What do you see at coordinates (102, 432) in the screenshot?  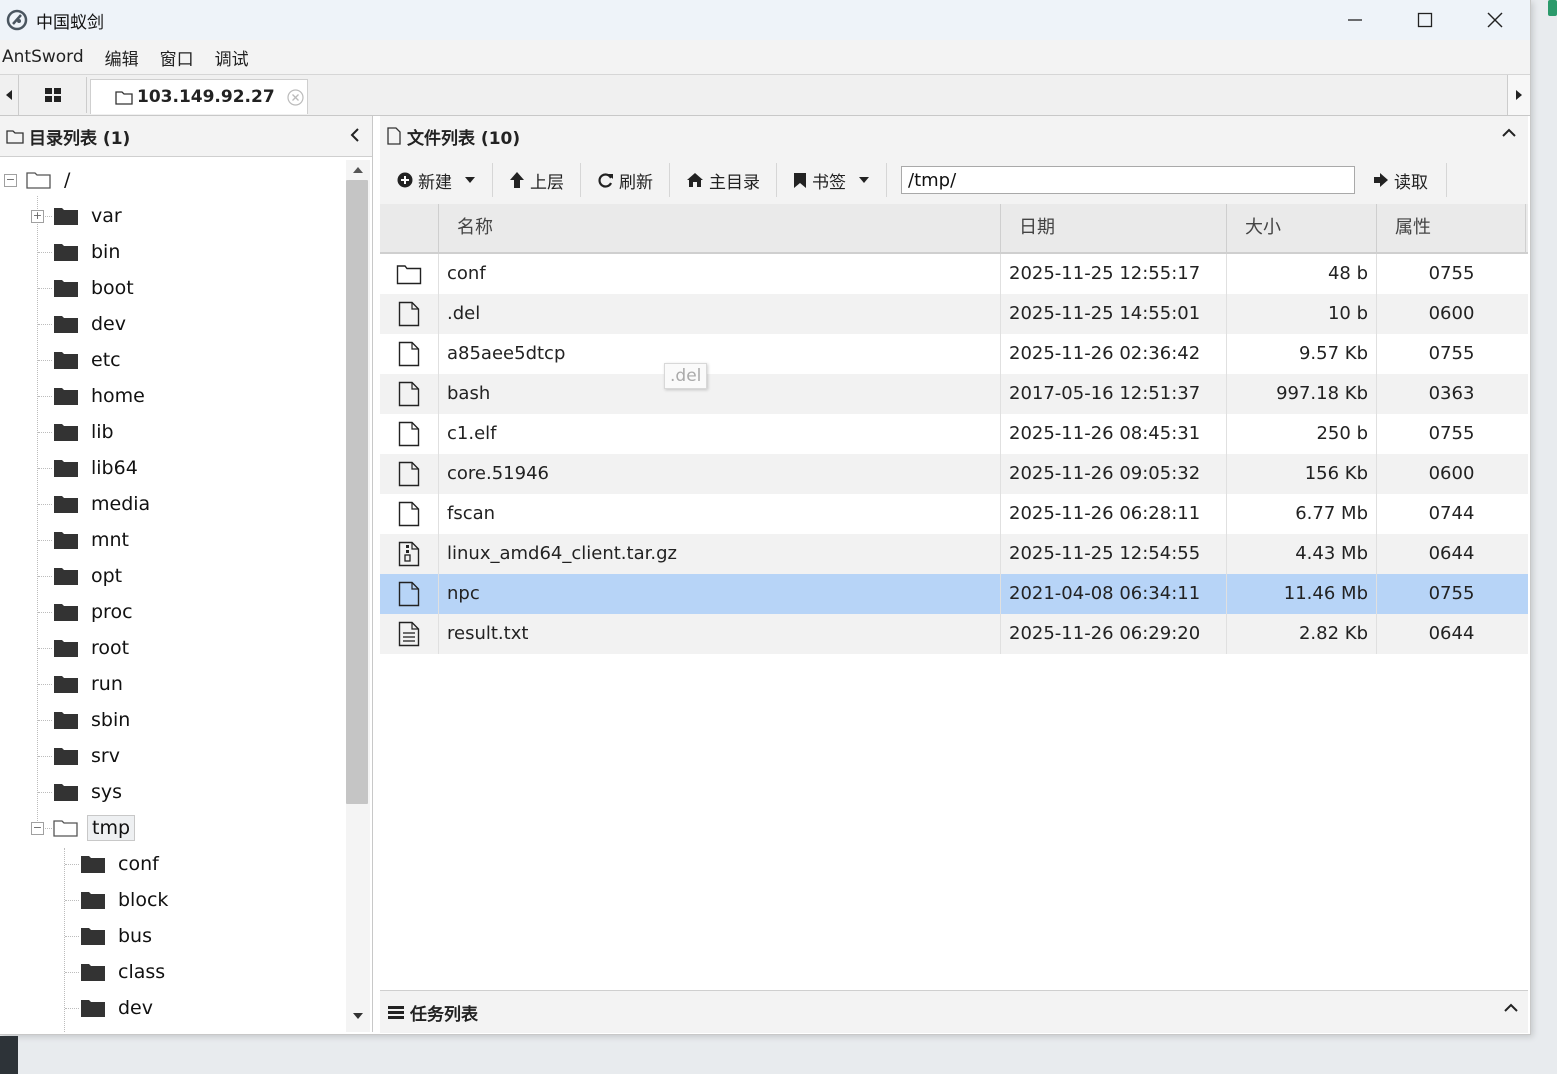 I see `tree-item-label: lib` at bounding box center [102, 432].